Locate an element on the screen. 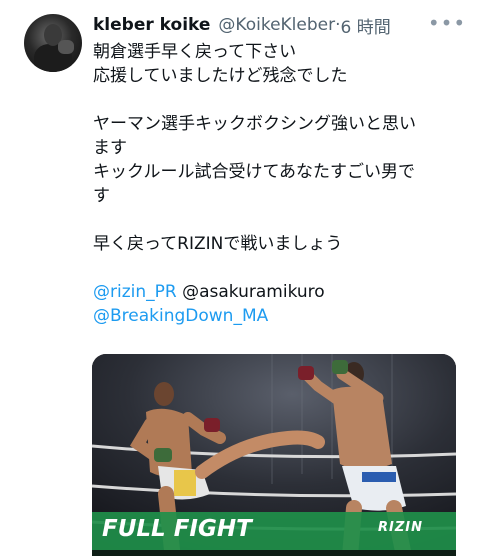 The image size is (480, 556). author-handle: @KoikeKleber is located at coordinates (276, 25).